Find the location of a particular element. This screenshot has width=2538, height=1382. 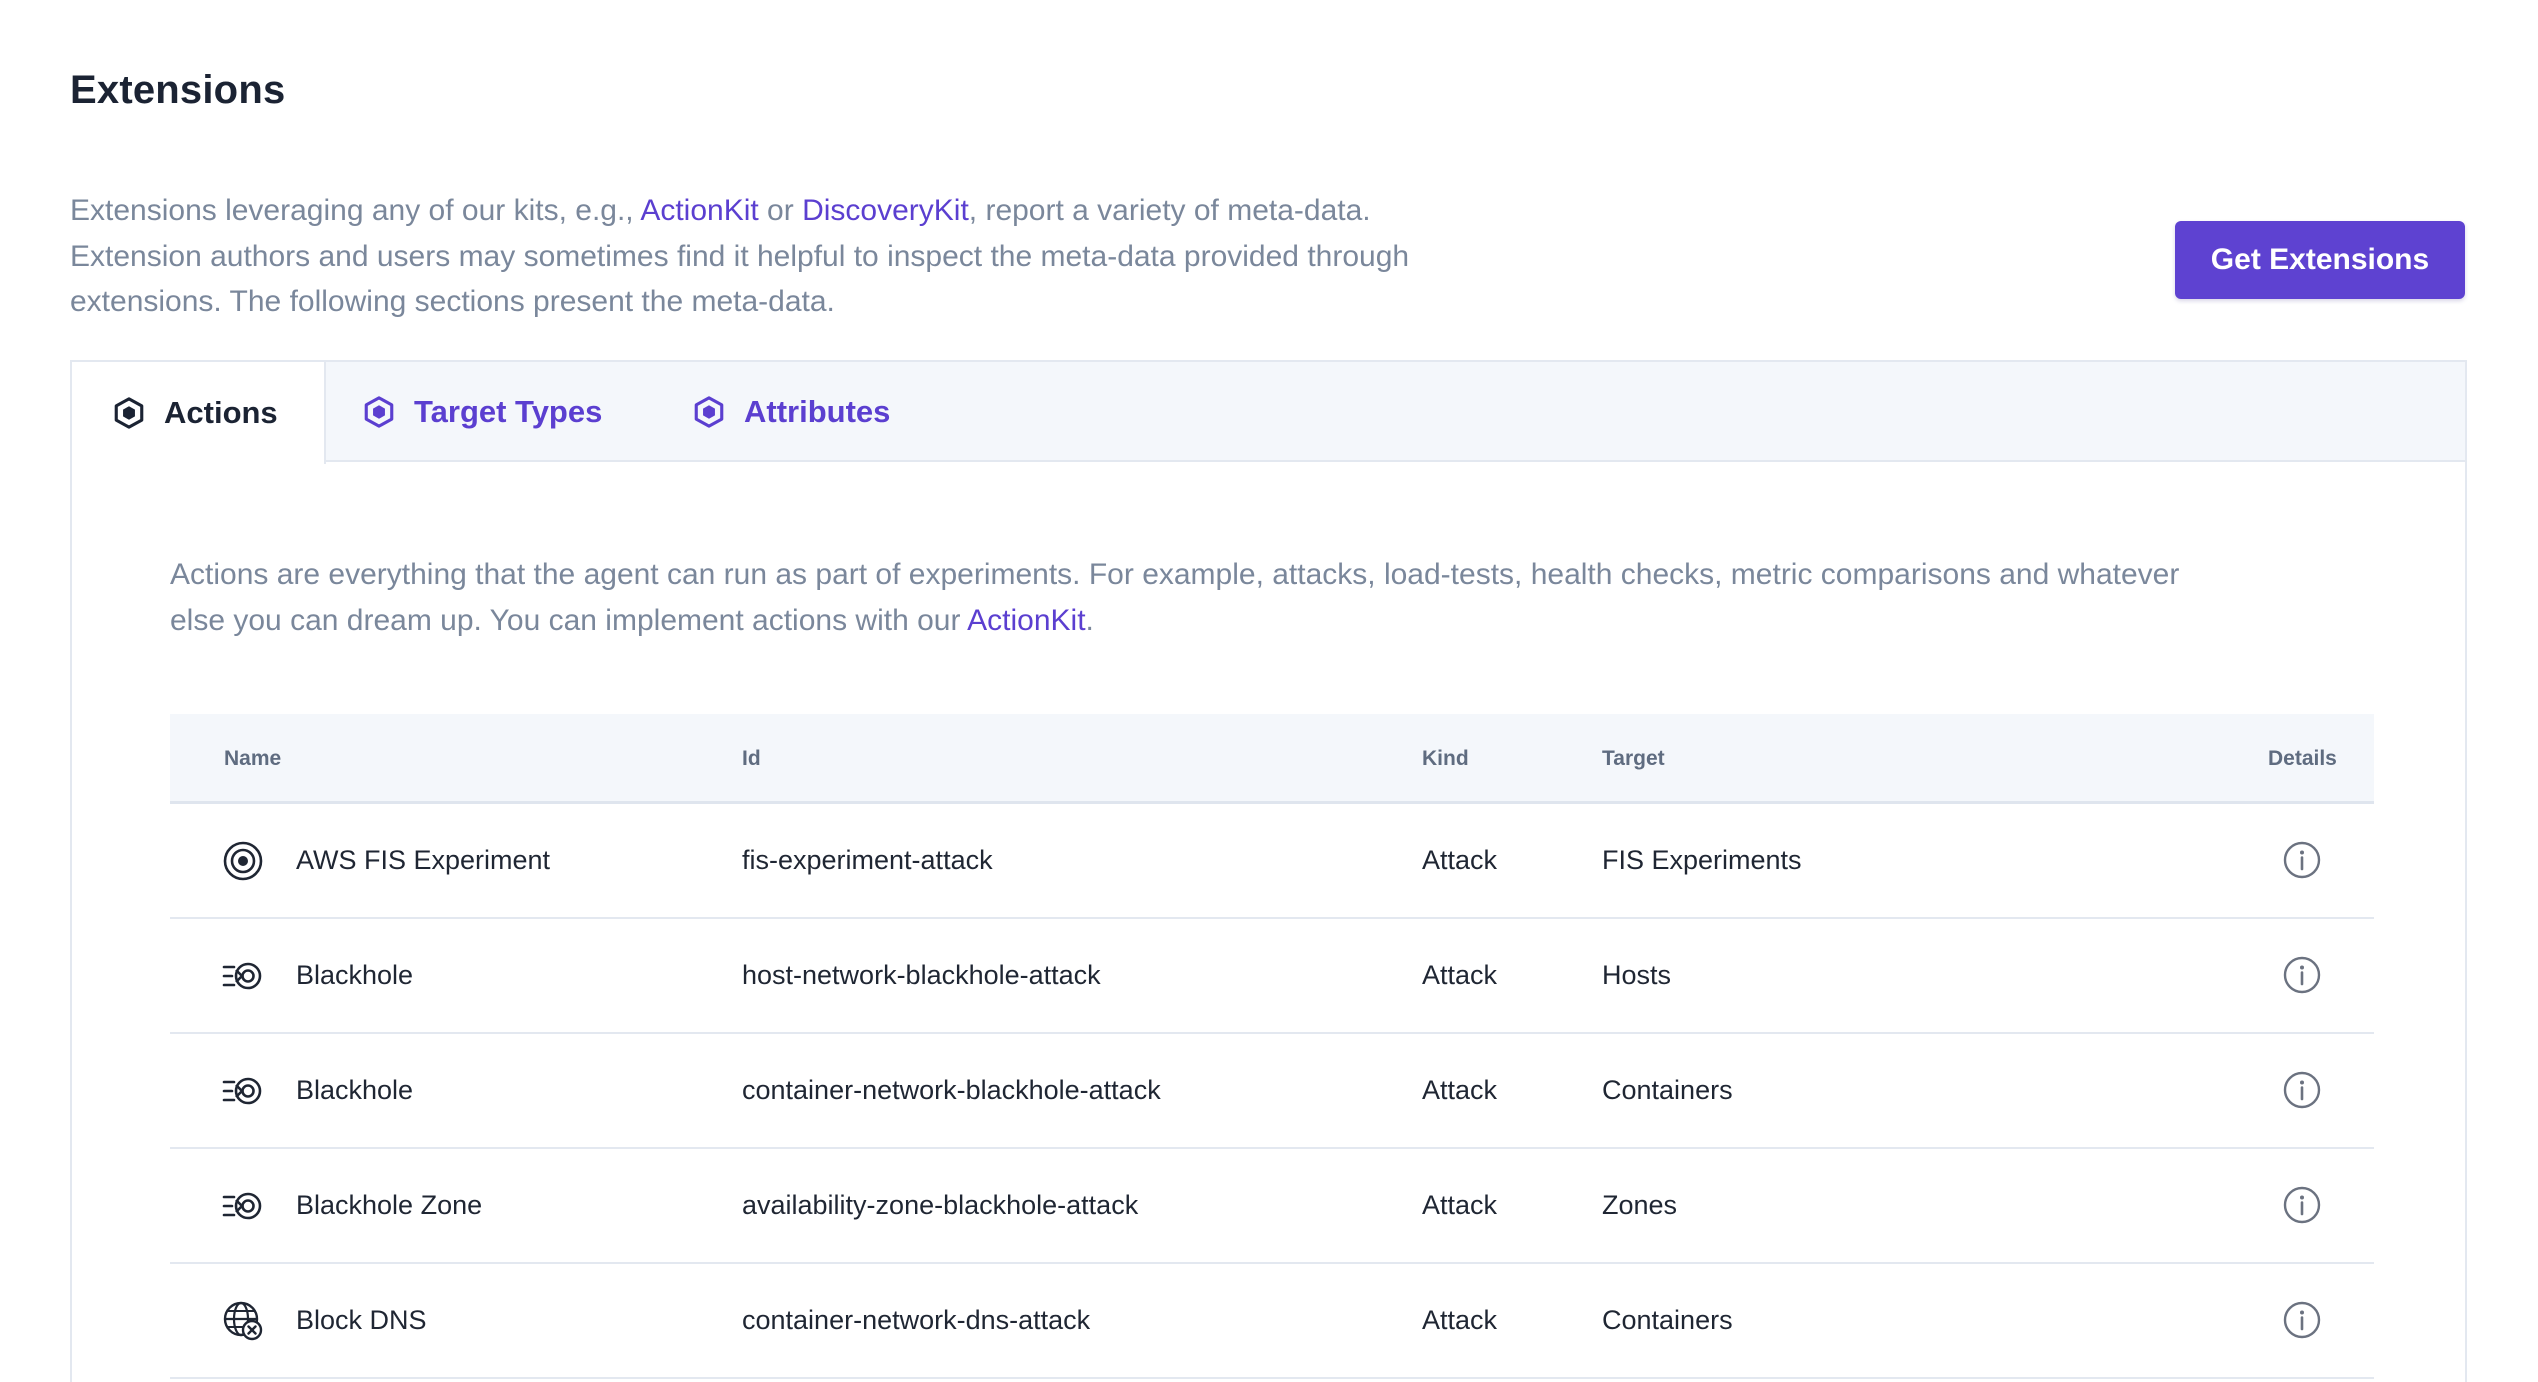

description-line: . is located at coordinates (1089, 620).